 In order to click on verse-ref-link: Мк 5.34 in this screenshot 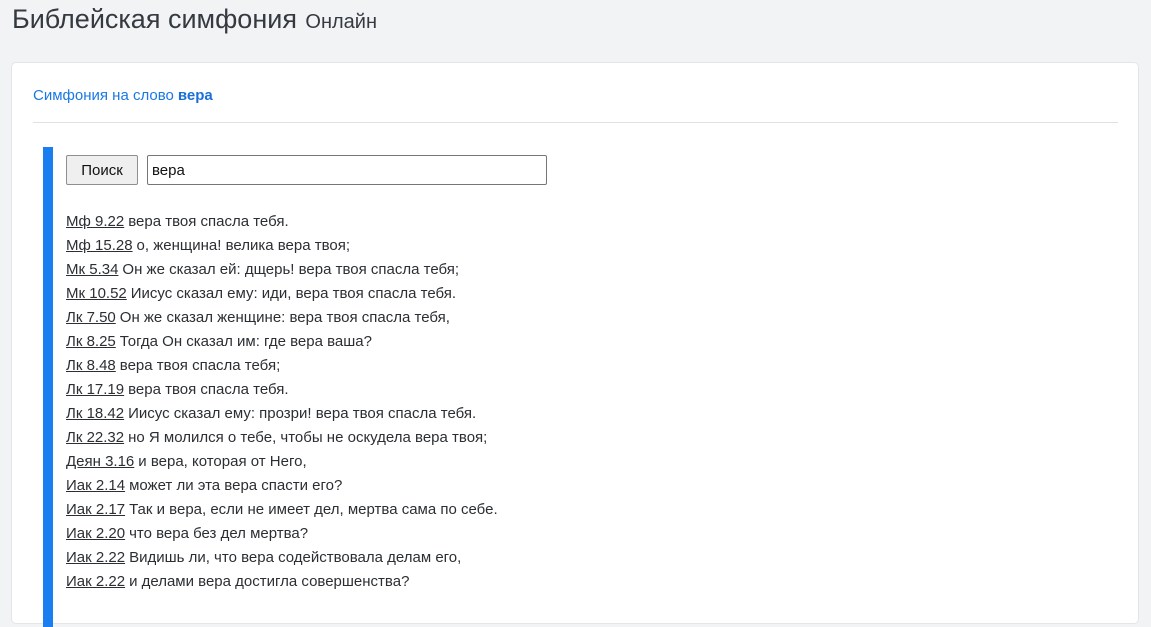, I will do `click(92, 269)`.